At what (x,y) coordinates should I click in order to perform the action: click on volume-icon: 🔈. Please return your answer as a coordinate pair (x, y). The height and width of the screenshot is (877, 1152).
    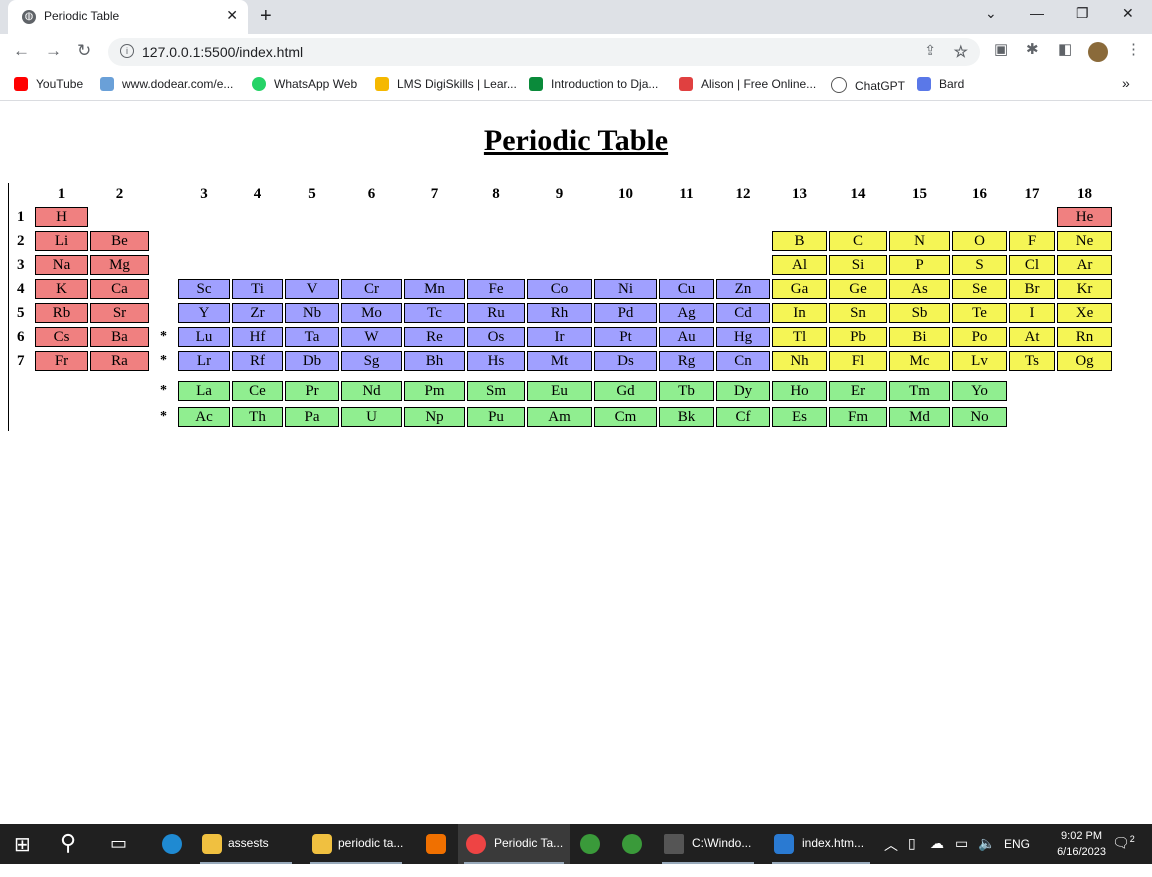
    Looking at the image, I should click on (986, 855).